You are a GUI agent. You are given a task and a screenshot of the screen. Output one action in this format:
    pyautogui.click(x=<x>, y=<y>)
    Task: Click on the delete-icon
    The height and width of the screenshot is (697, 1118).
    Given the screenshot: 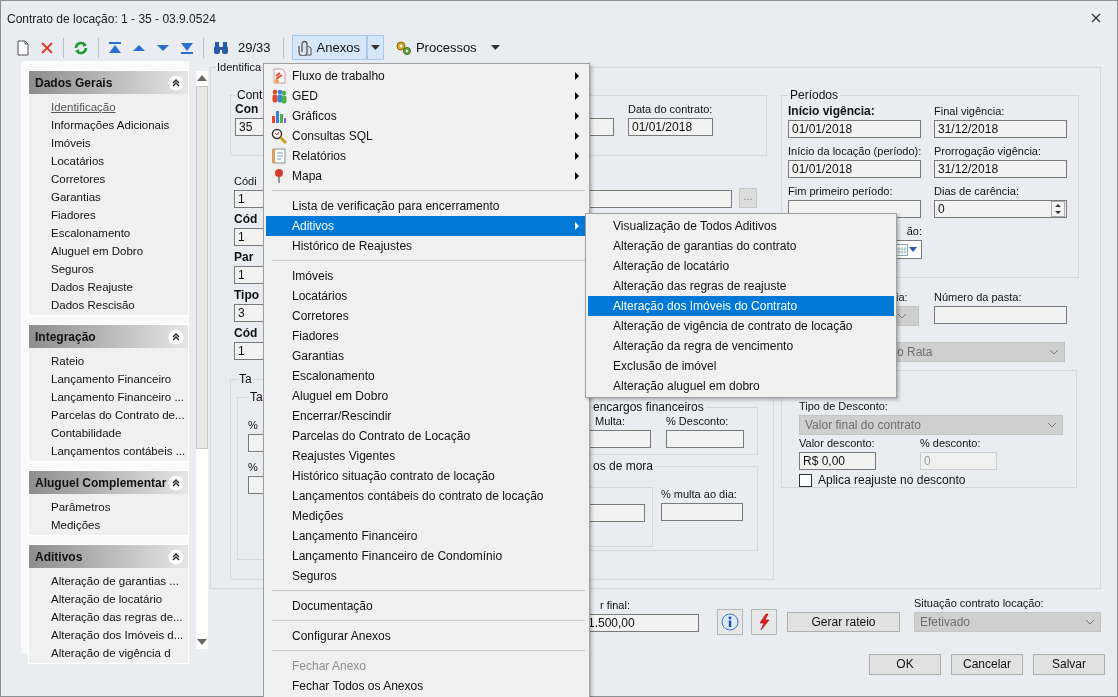 What is the action you would take?
    pyautogui.click(x=47, y=47)
    